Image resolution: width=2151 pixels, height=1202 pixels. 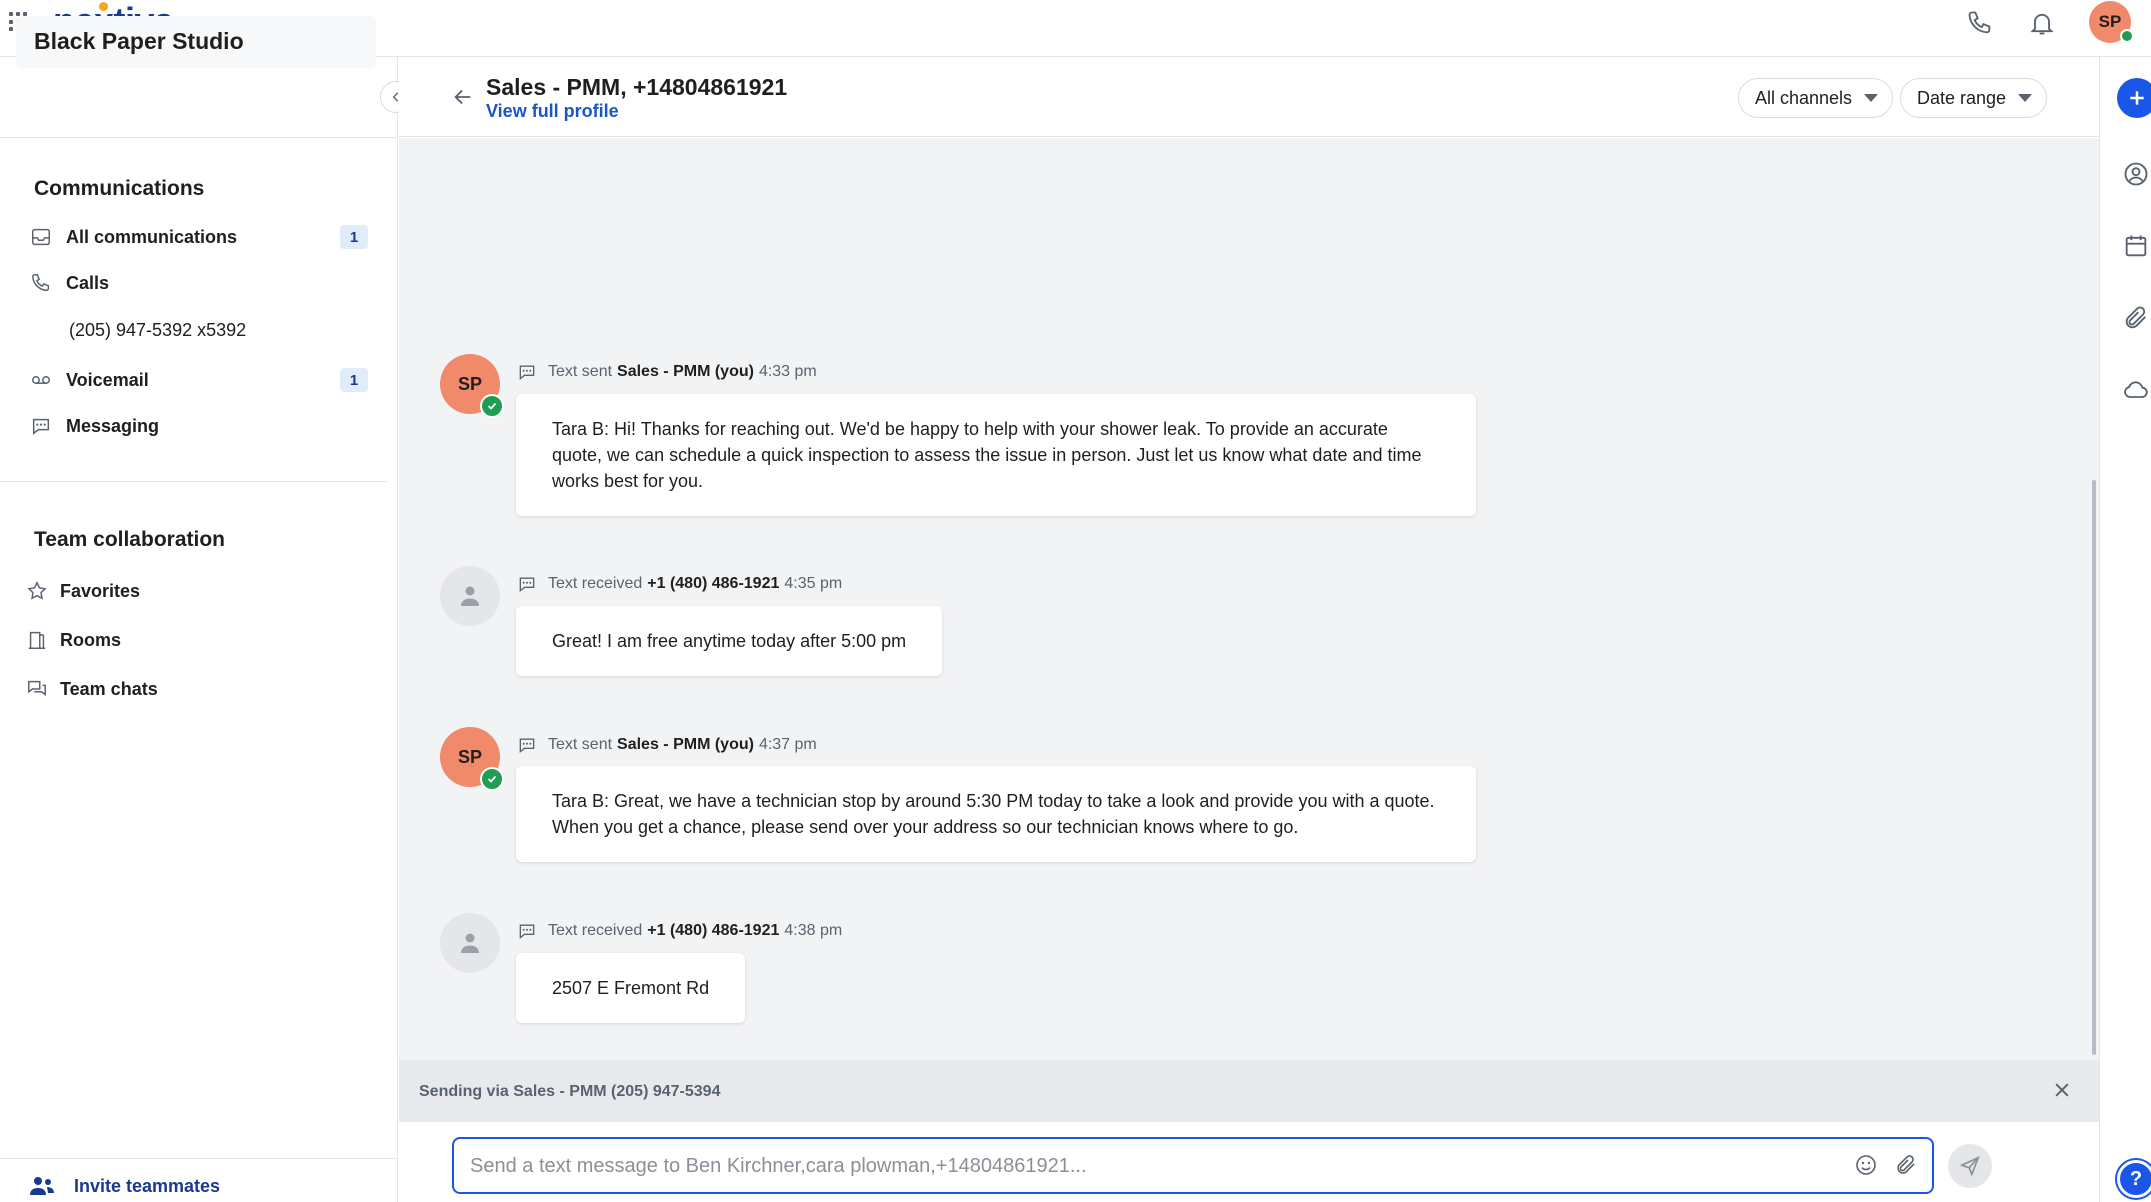 What do you see at coordinates (198, 380) in the screenshot?
I see `sidebar-item-voicemail: Voicemail 1` at bounding box center [198, 380].